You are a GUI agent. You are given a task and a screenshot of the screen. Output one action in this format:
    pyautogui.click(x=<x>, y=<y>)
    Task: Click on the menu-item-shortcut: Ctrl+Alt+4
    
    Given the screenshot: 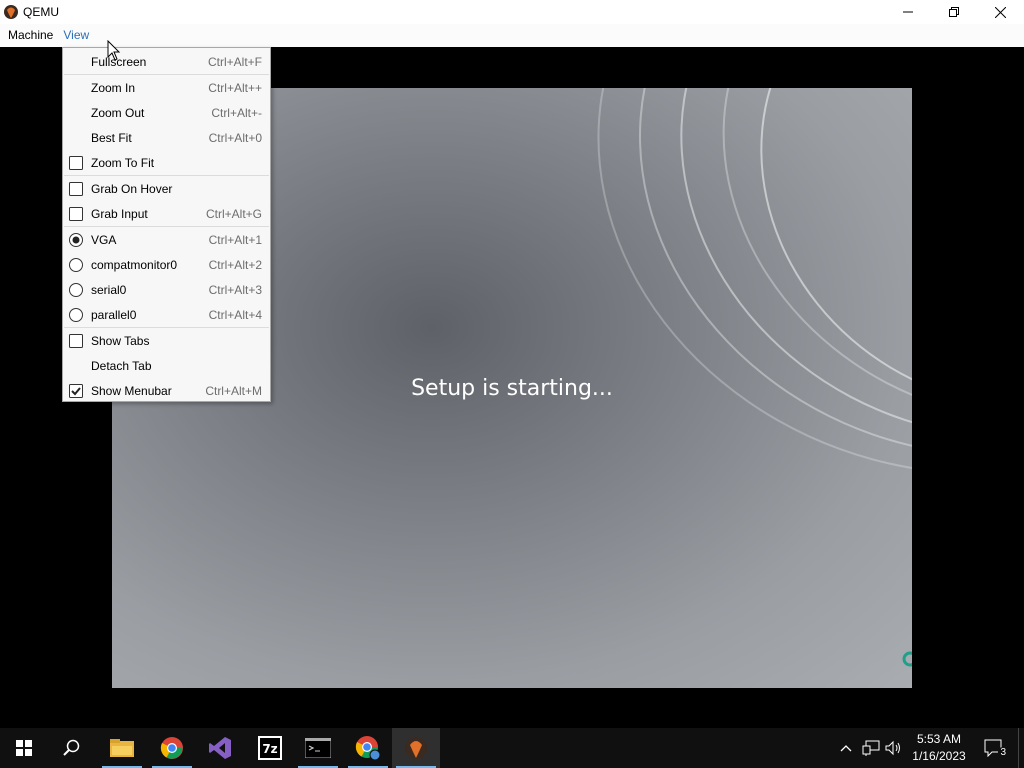 What is the action you would take?
    pyautogui.click(x=235, y=314)
    